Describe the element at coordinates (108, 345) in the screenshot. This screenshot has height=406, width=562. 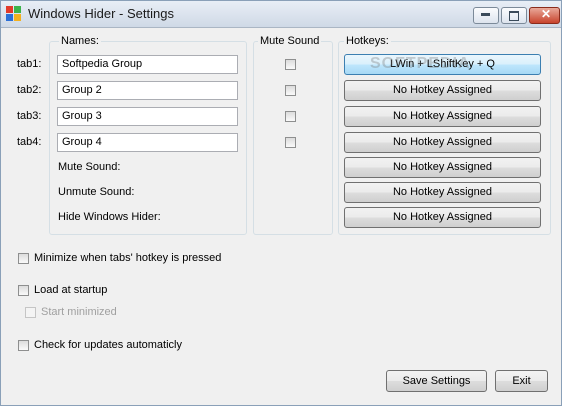
I see `check-updates-label: Check for updates automaticly` at that location.